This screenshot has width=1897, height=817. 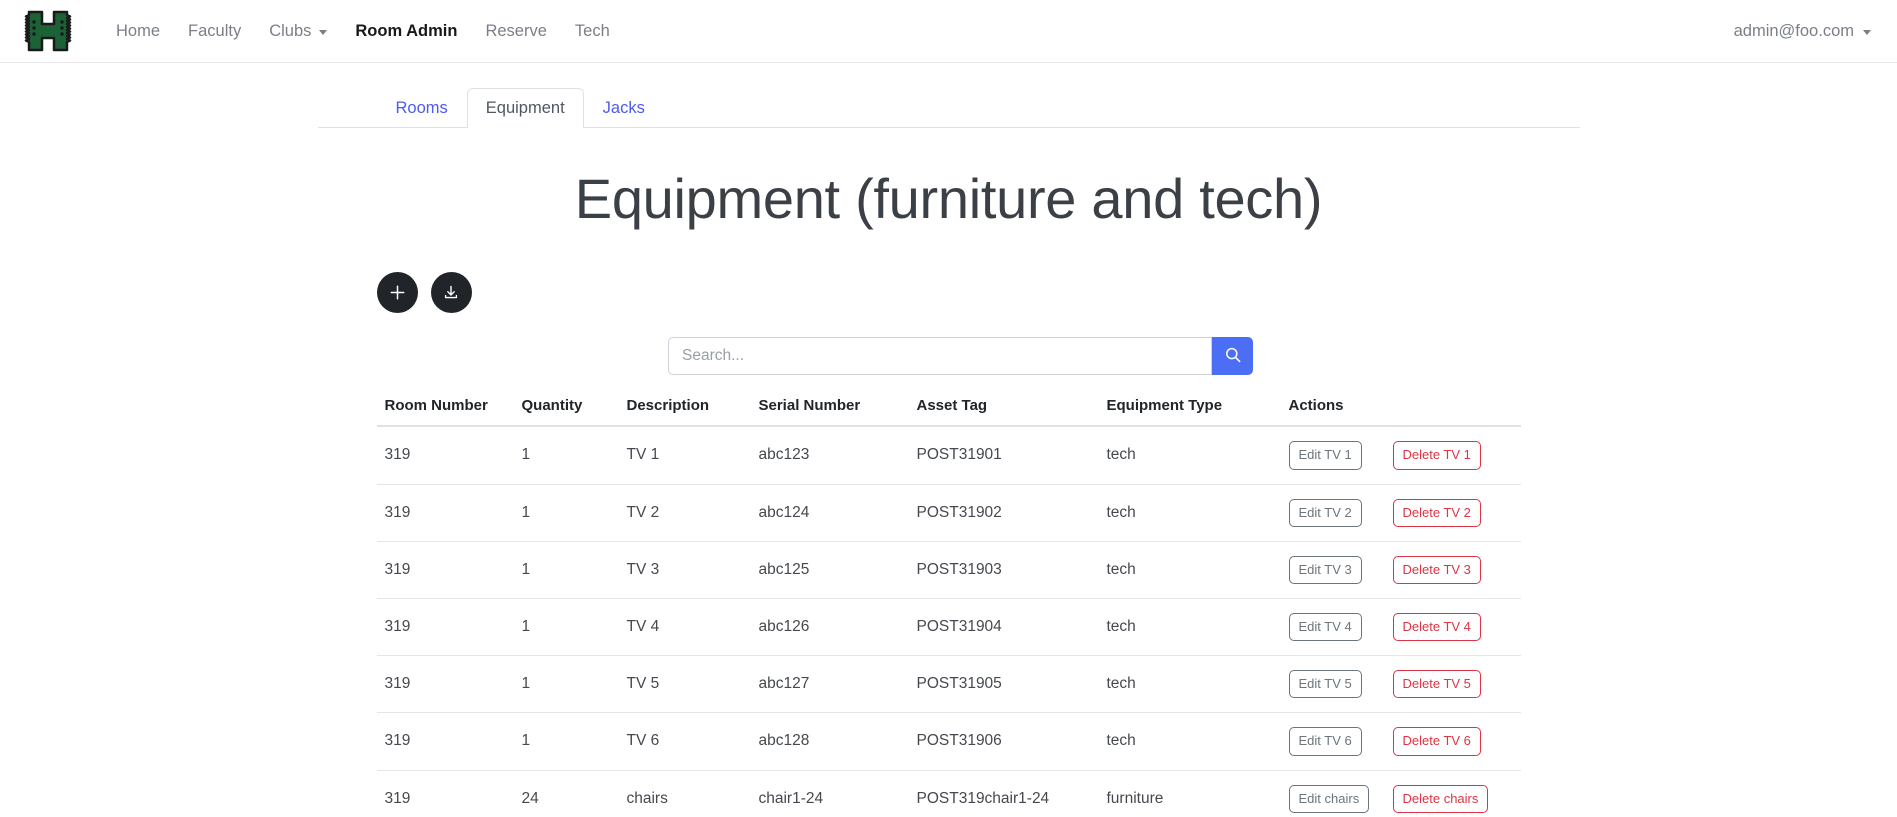 What do you see at coordinates (1003, 455) in the screenshot?
I see `cell-asset-tag: POST31901` at bounding box center [1003, 455].